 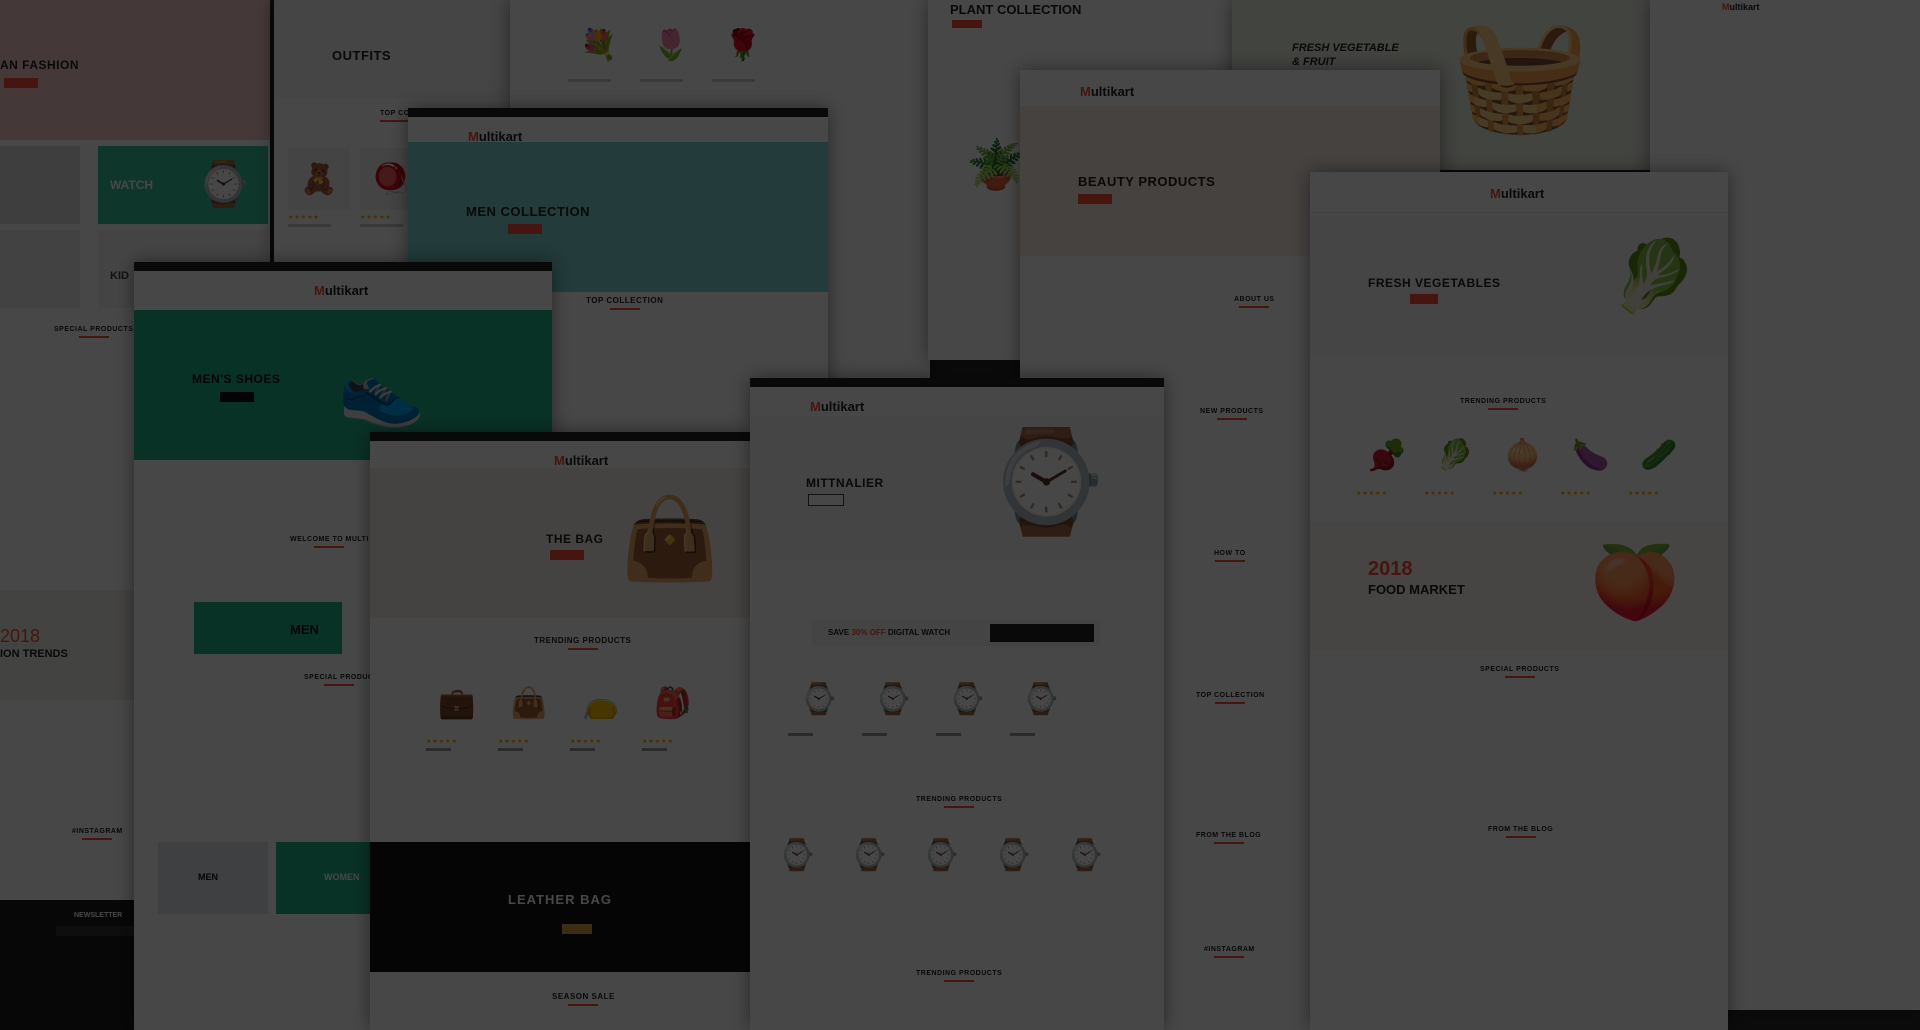 What do you see at coordinates (575, 539) in the screenshot?
I see `hero-title: THE BAG` at bounding box center [575, 539].